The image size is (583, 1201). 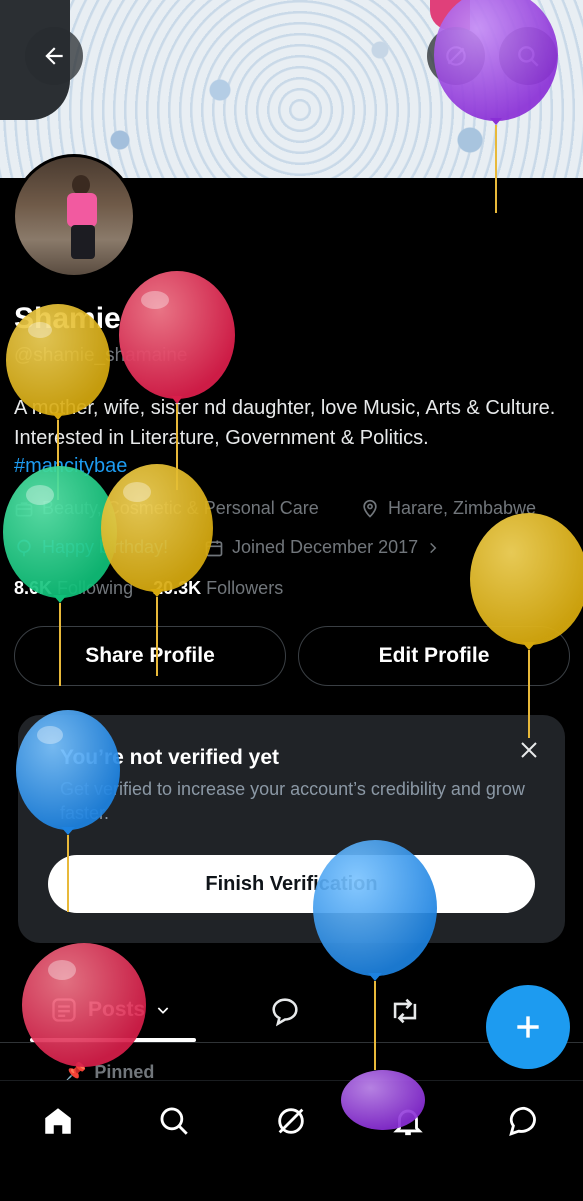 I want to click on followers-count: 20.3K, so click(x=177, y=588).